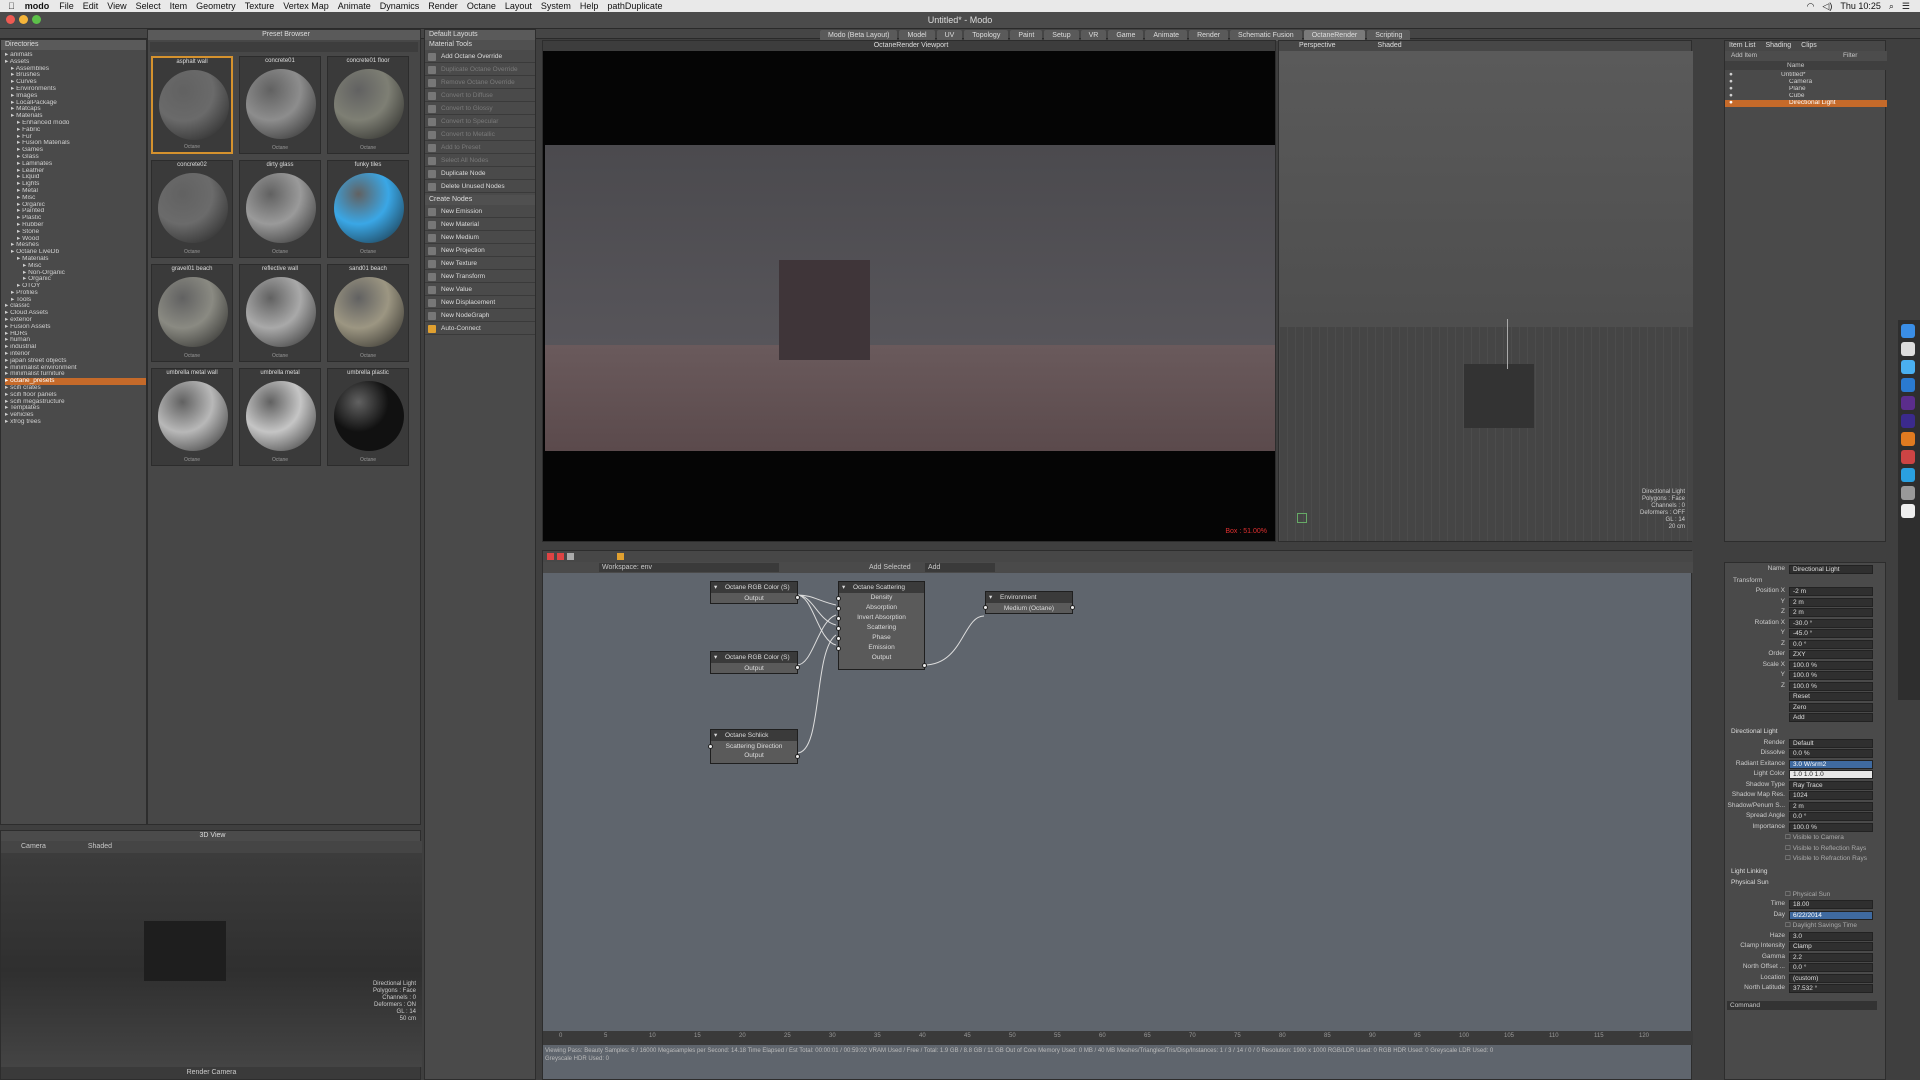  I want to click on viewport-grid-floor, so click(1486, 434).